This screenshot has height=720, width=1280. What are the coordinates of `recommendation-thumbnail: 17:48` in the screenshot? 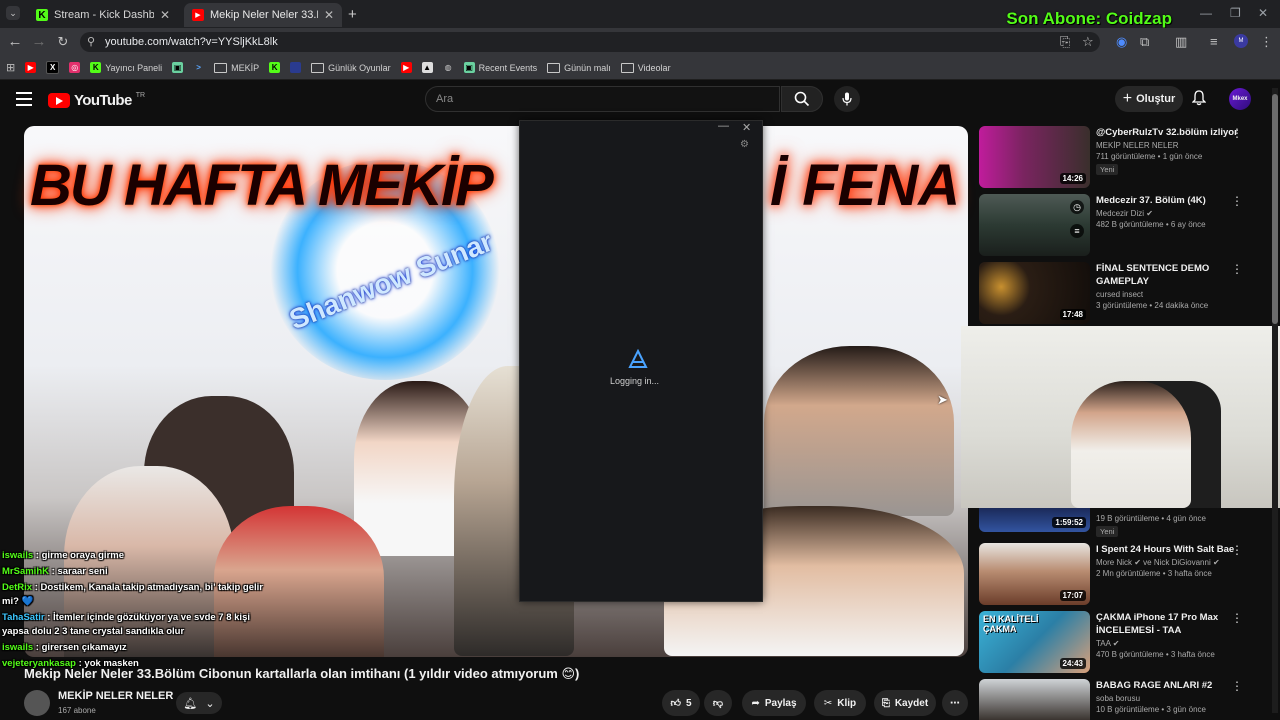 It's located at (1034, 293).